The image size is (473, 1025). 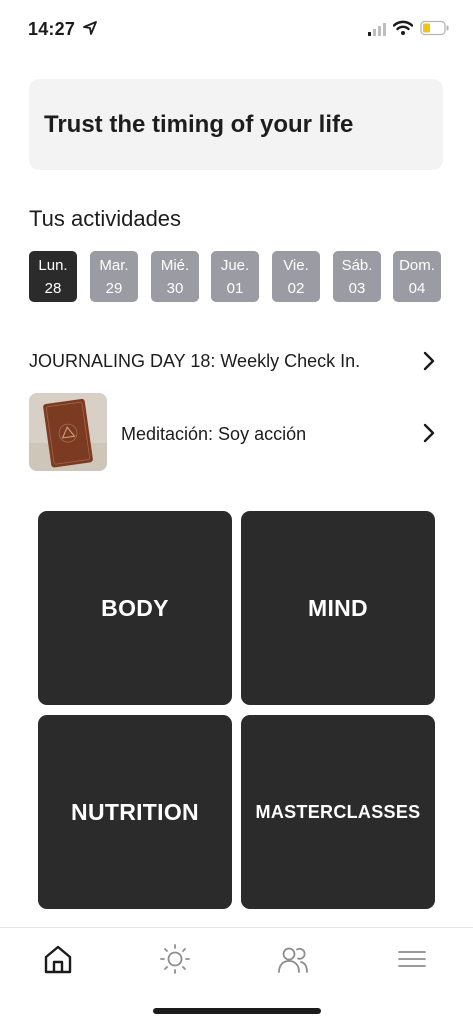 I want to click on daily-quote: Trust the timing of your life, so click(x=199, y=124).